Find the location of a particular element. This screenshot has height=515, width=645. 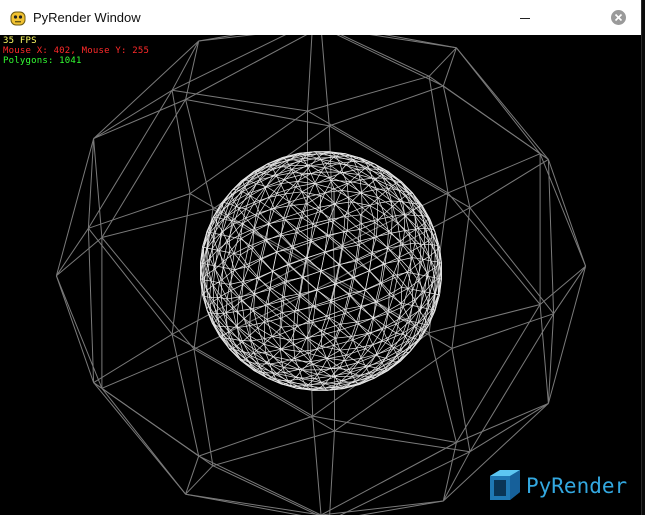

cube-icon is located at coordinates (505, 485).